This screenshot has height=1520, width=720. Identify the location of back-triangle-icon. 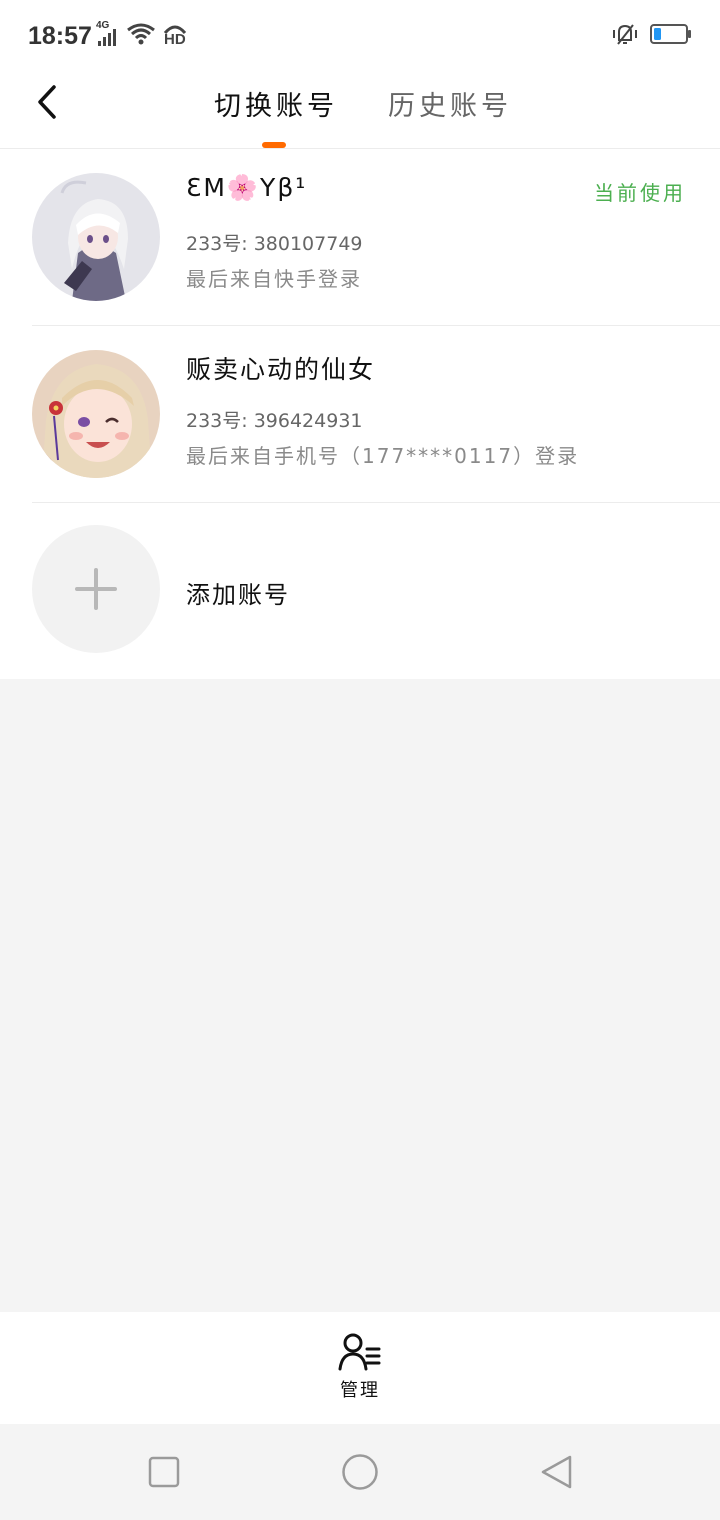
(556, 1472).